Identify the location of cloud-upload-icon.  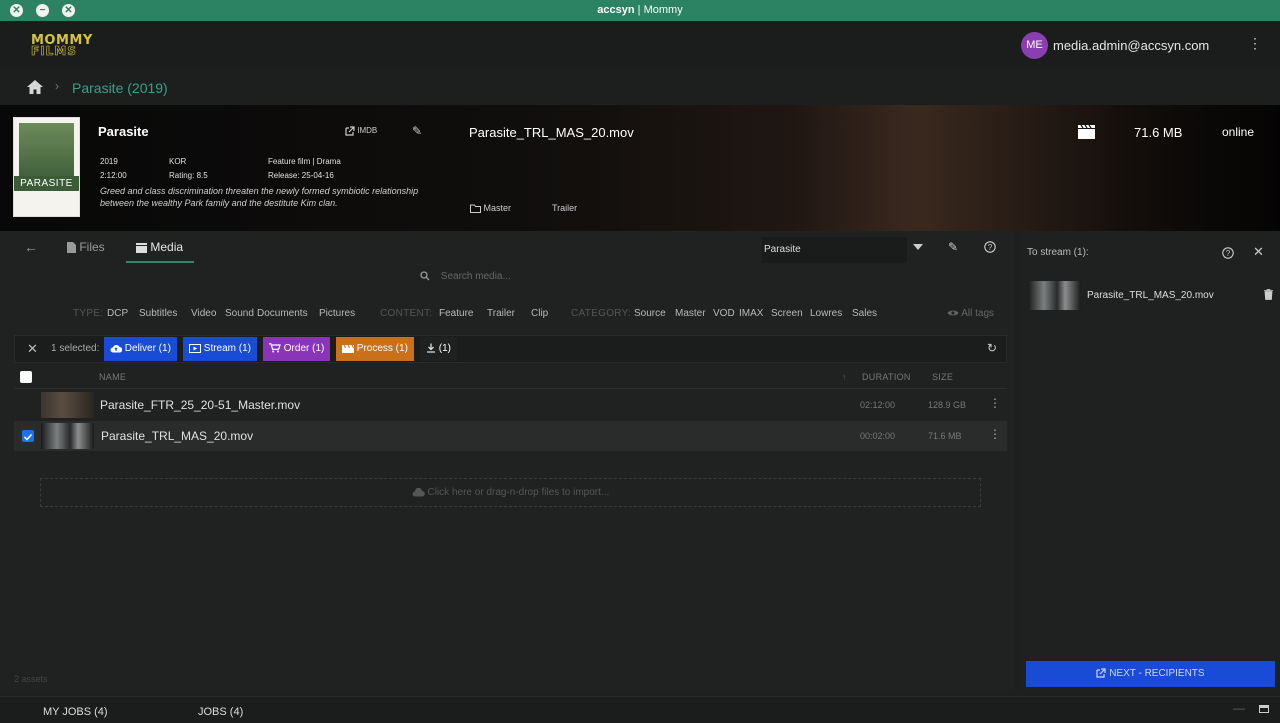
(418, 492).